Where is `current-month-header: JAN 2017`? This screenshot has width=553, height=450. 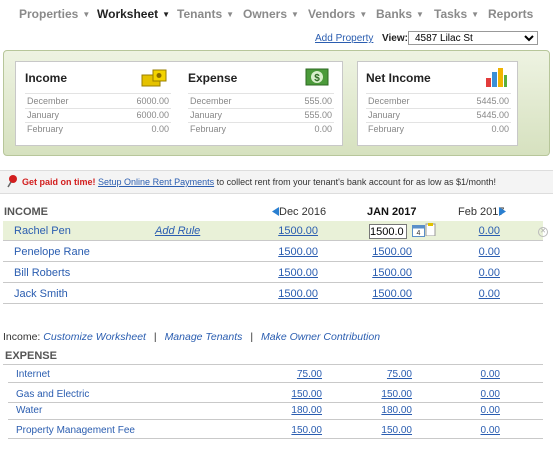 current-month-header: JAN 2017 is located at coordinates (392, 212).